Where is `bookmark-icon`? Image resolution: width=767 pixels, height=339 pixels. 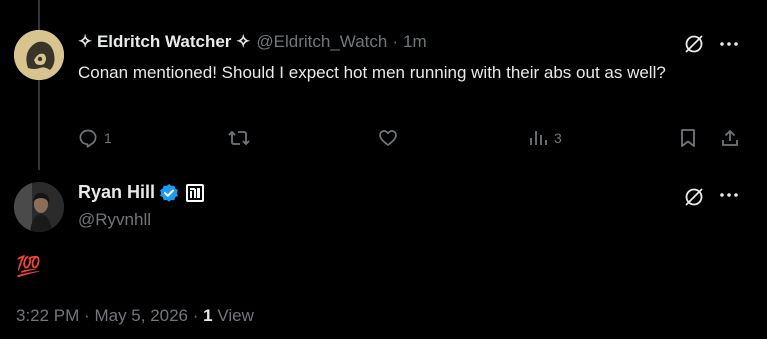
bookmark-icon is located at coordinates (688, 138).